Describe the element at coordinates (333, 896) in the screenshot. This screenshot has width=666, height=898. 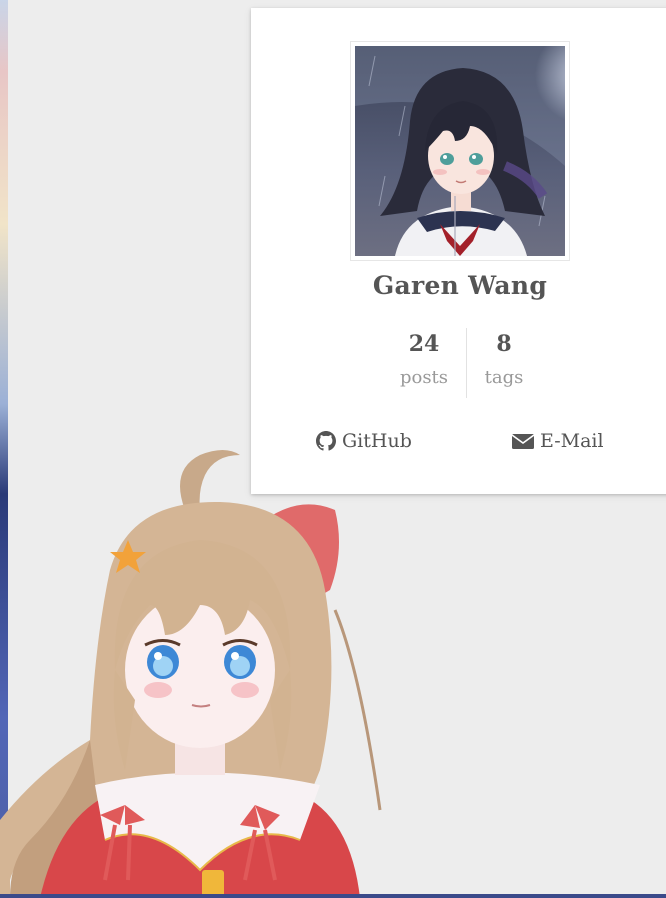
I see `background-bottom-strip` at that location.